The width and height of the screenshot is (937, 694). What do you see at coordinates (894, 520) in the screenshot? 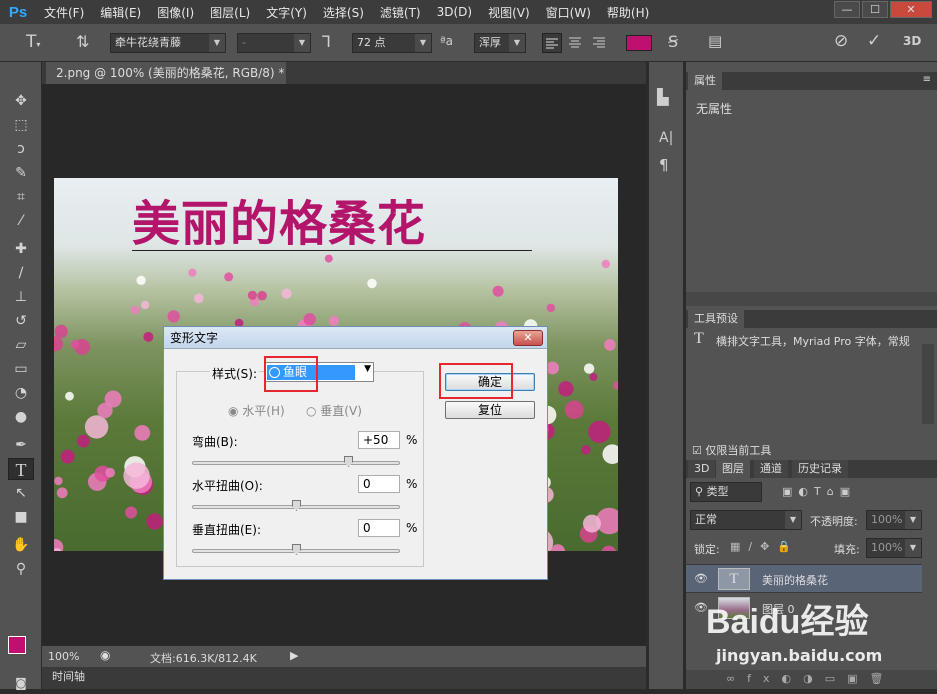
I see `opacity-field: 100% ▼` at bounding box center [894, 520].